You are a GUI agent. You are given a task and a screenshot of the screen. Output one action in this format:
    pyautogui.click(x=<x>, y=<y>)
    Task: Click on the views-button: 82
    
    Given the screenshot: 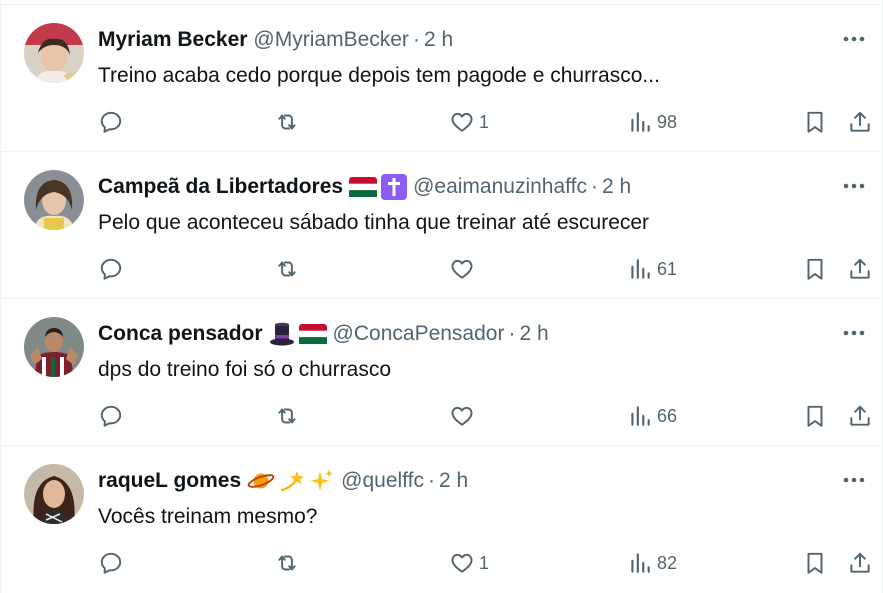 What is the action you would take?
    pyautogui.click(x=652, y=563)
    